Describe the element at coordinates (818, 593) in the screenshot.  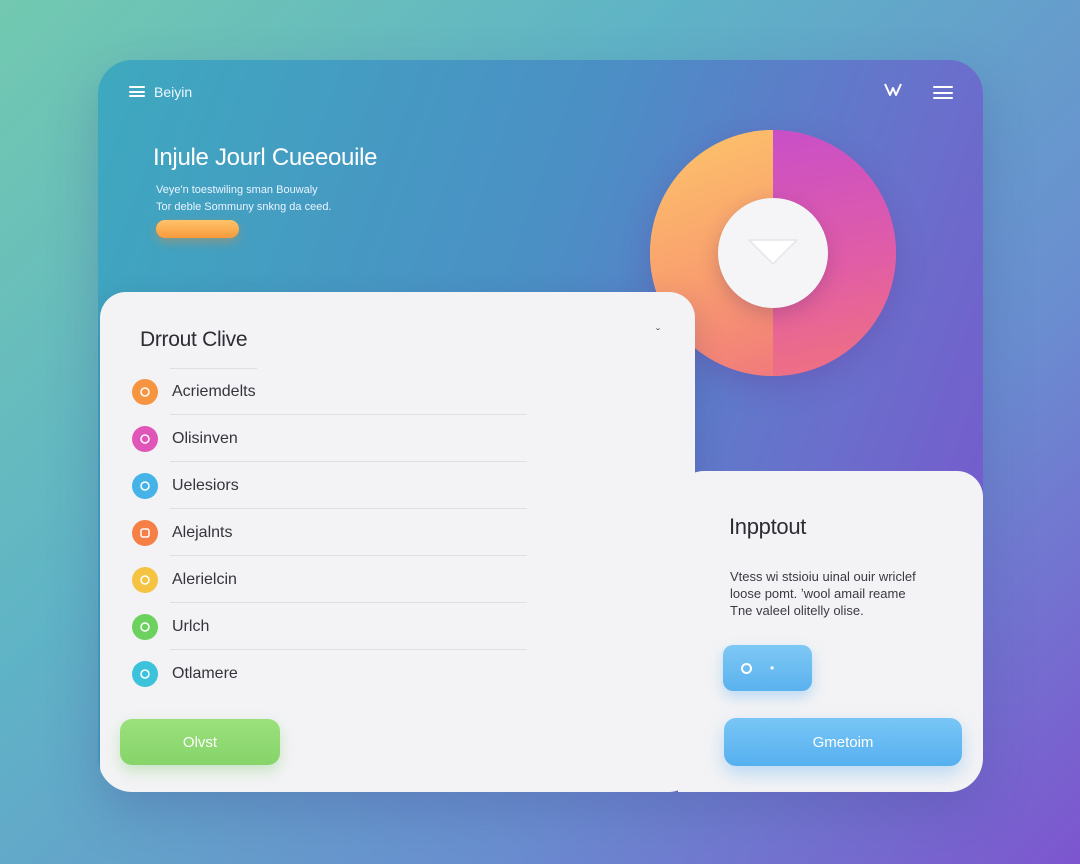
I see `info-card-body-line: loose pomt. ʼwool amail reame` at that location.